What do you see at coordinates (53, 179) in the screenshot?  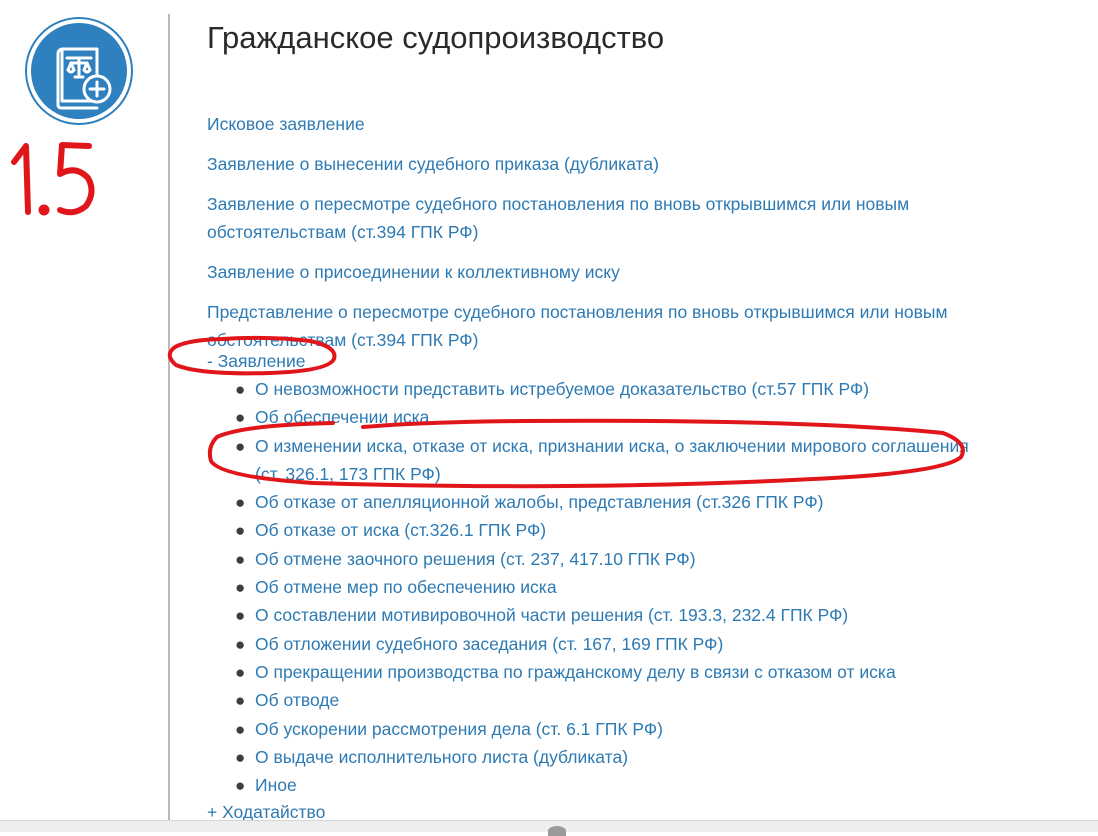 I see `handwritten-number-annotation` at bounding box center [53, 179].